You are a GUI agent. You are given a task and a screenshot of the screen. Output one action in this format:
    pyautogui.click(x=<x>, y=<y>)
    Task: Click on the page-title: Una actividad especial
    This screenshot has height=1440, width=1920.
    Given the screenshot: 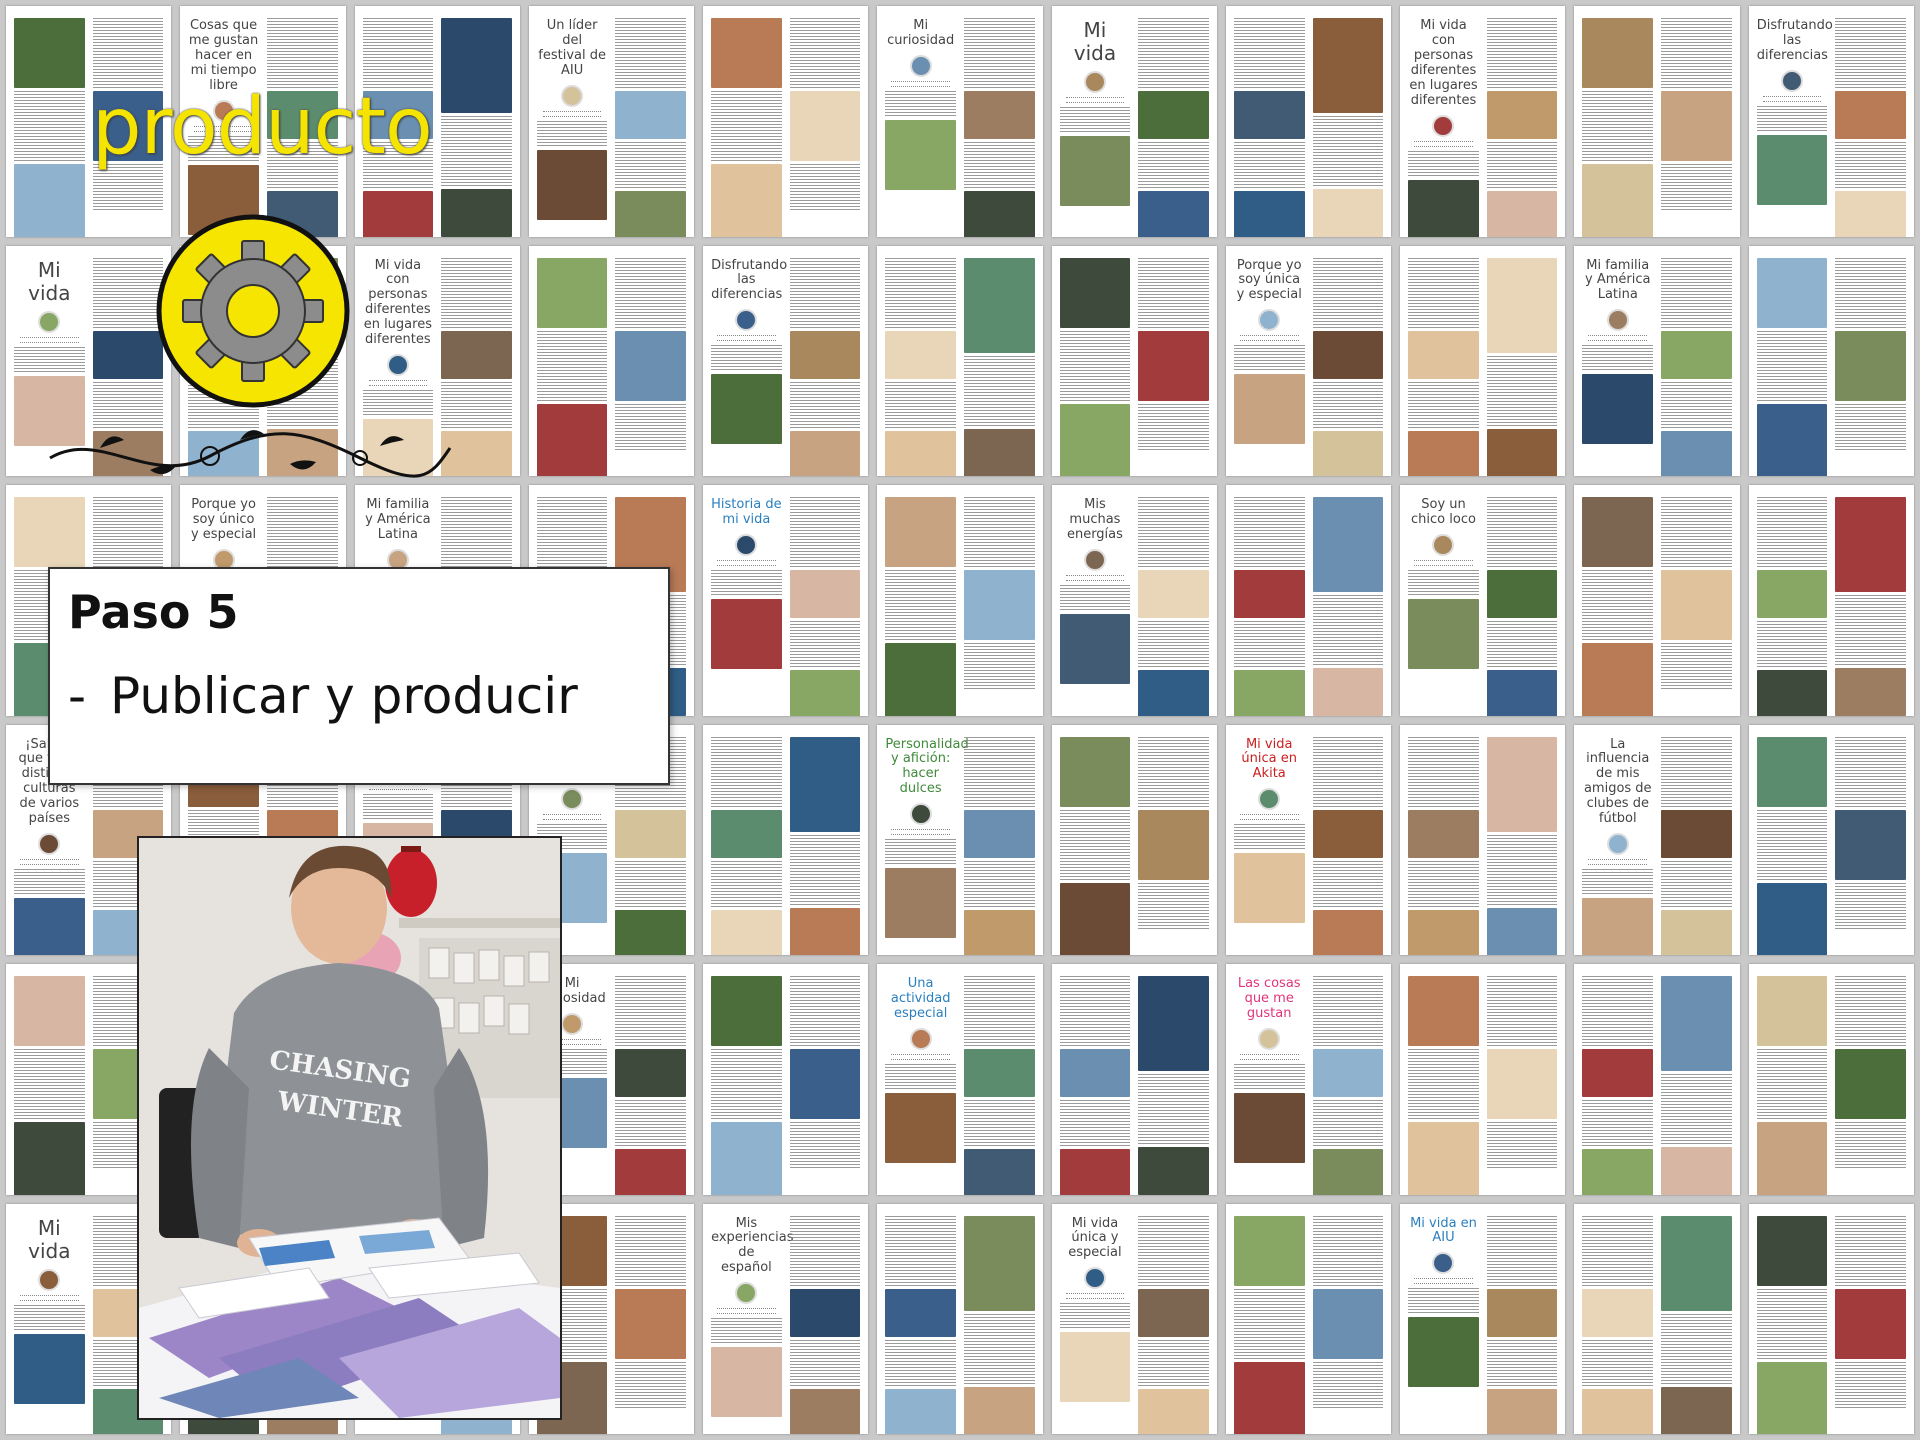 What is the action you would take?
    pyautogui.click(x=920, y=998)
    